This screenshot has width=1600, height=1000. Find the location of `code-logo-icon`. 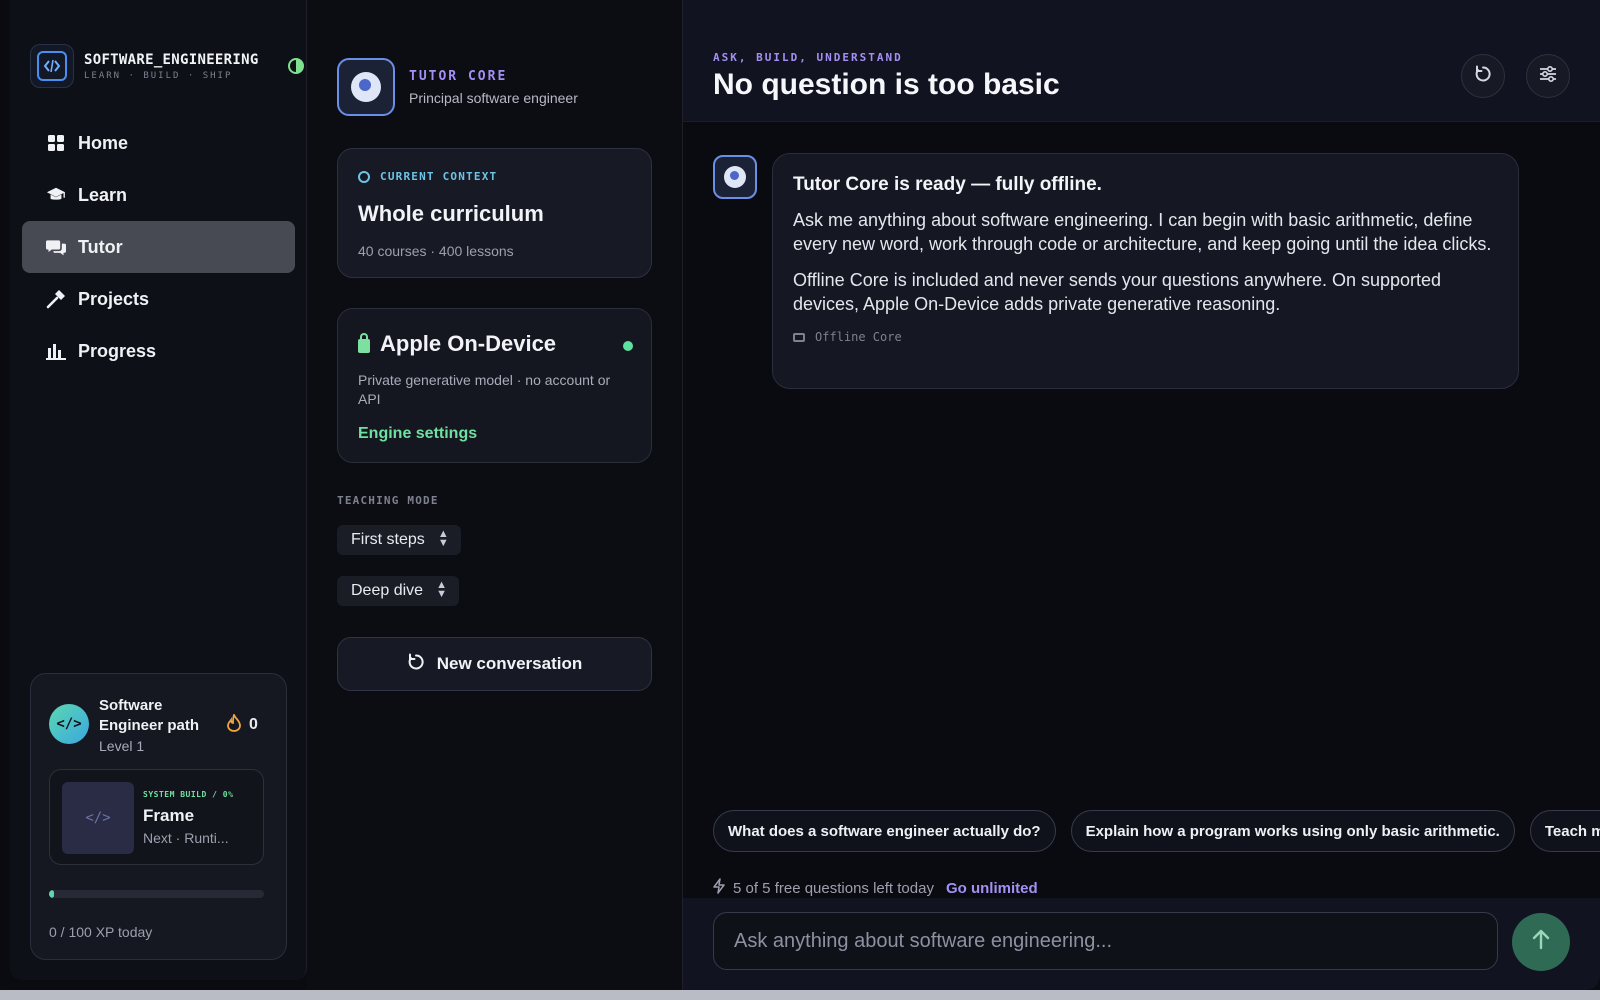

code-logo-icon is located at coordinates (52, 66).